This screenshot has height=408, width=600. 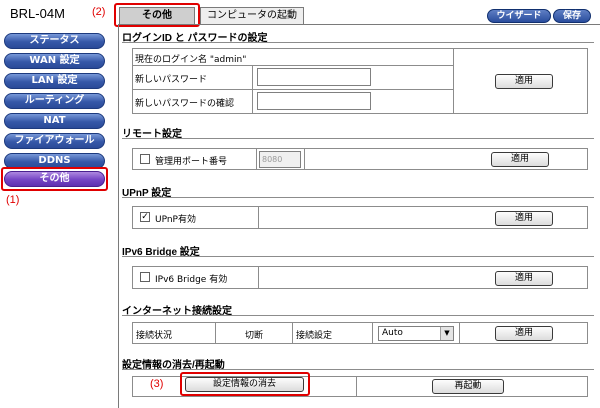 What do you see at coordinates (145, 159) in the screenshot?
I see `remote-port-checkbox` at bounding box center [145, 159].